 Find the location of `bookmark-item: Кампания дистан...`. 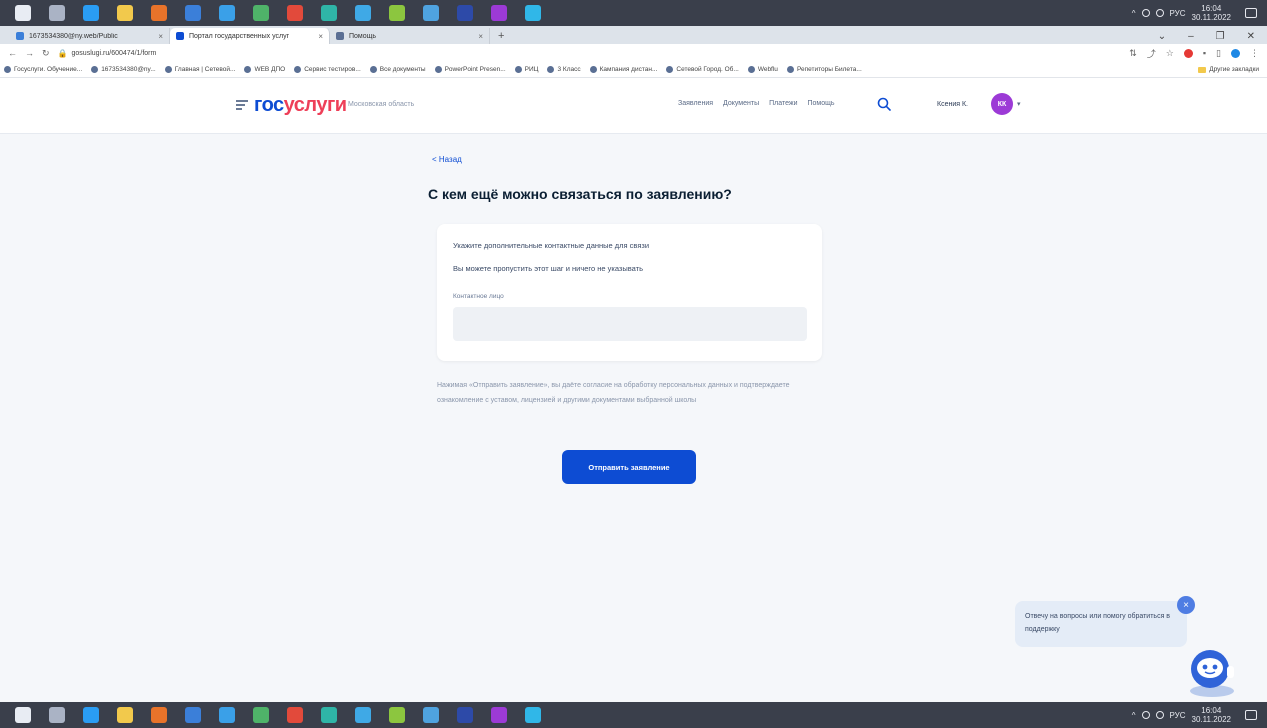

bookmark-item: Кампания дистан... is located at coordinates (623, 69).